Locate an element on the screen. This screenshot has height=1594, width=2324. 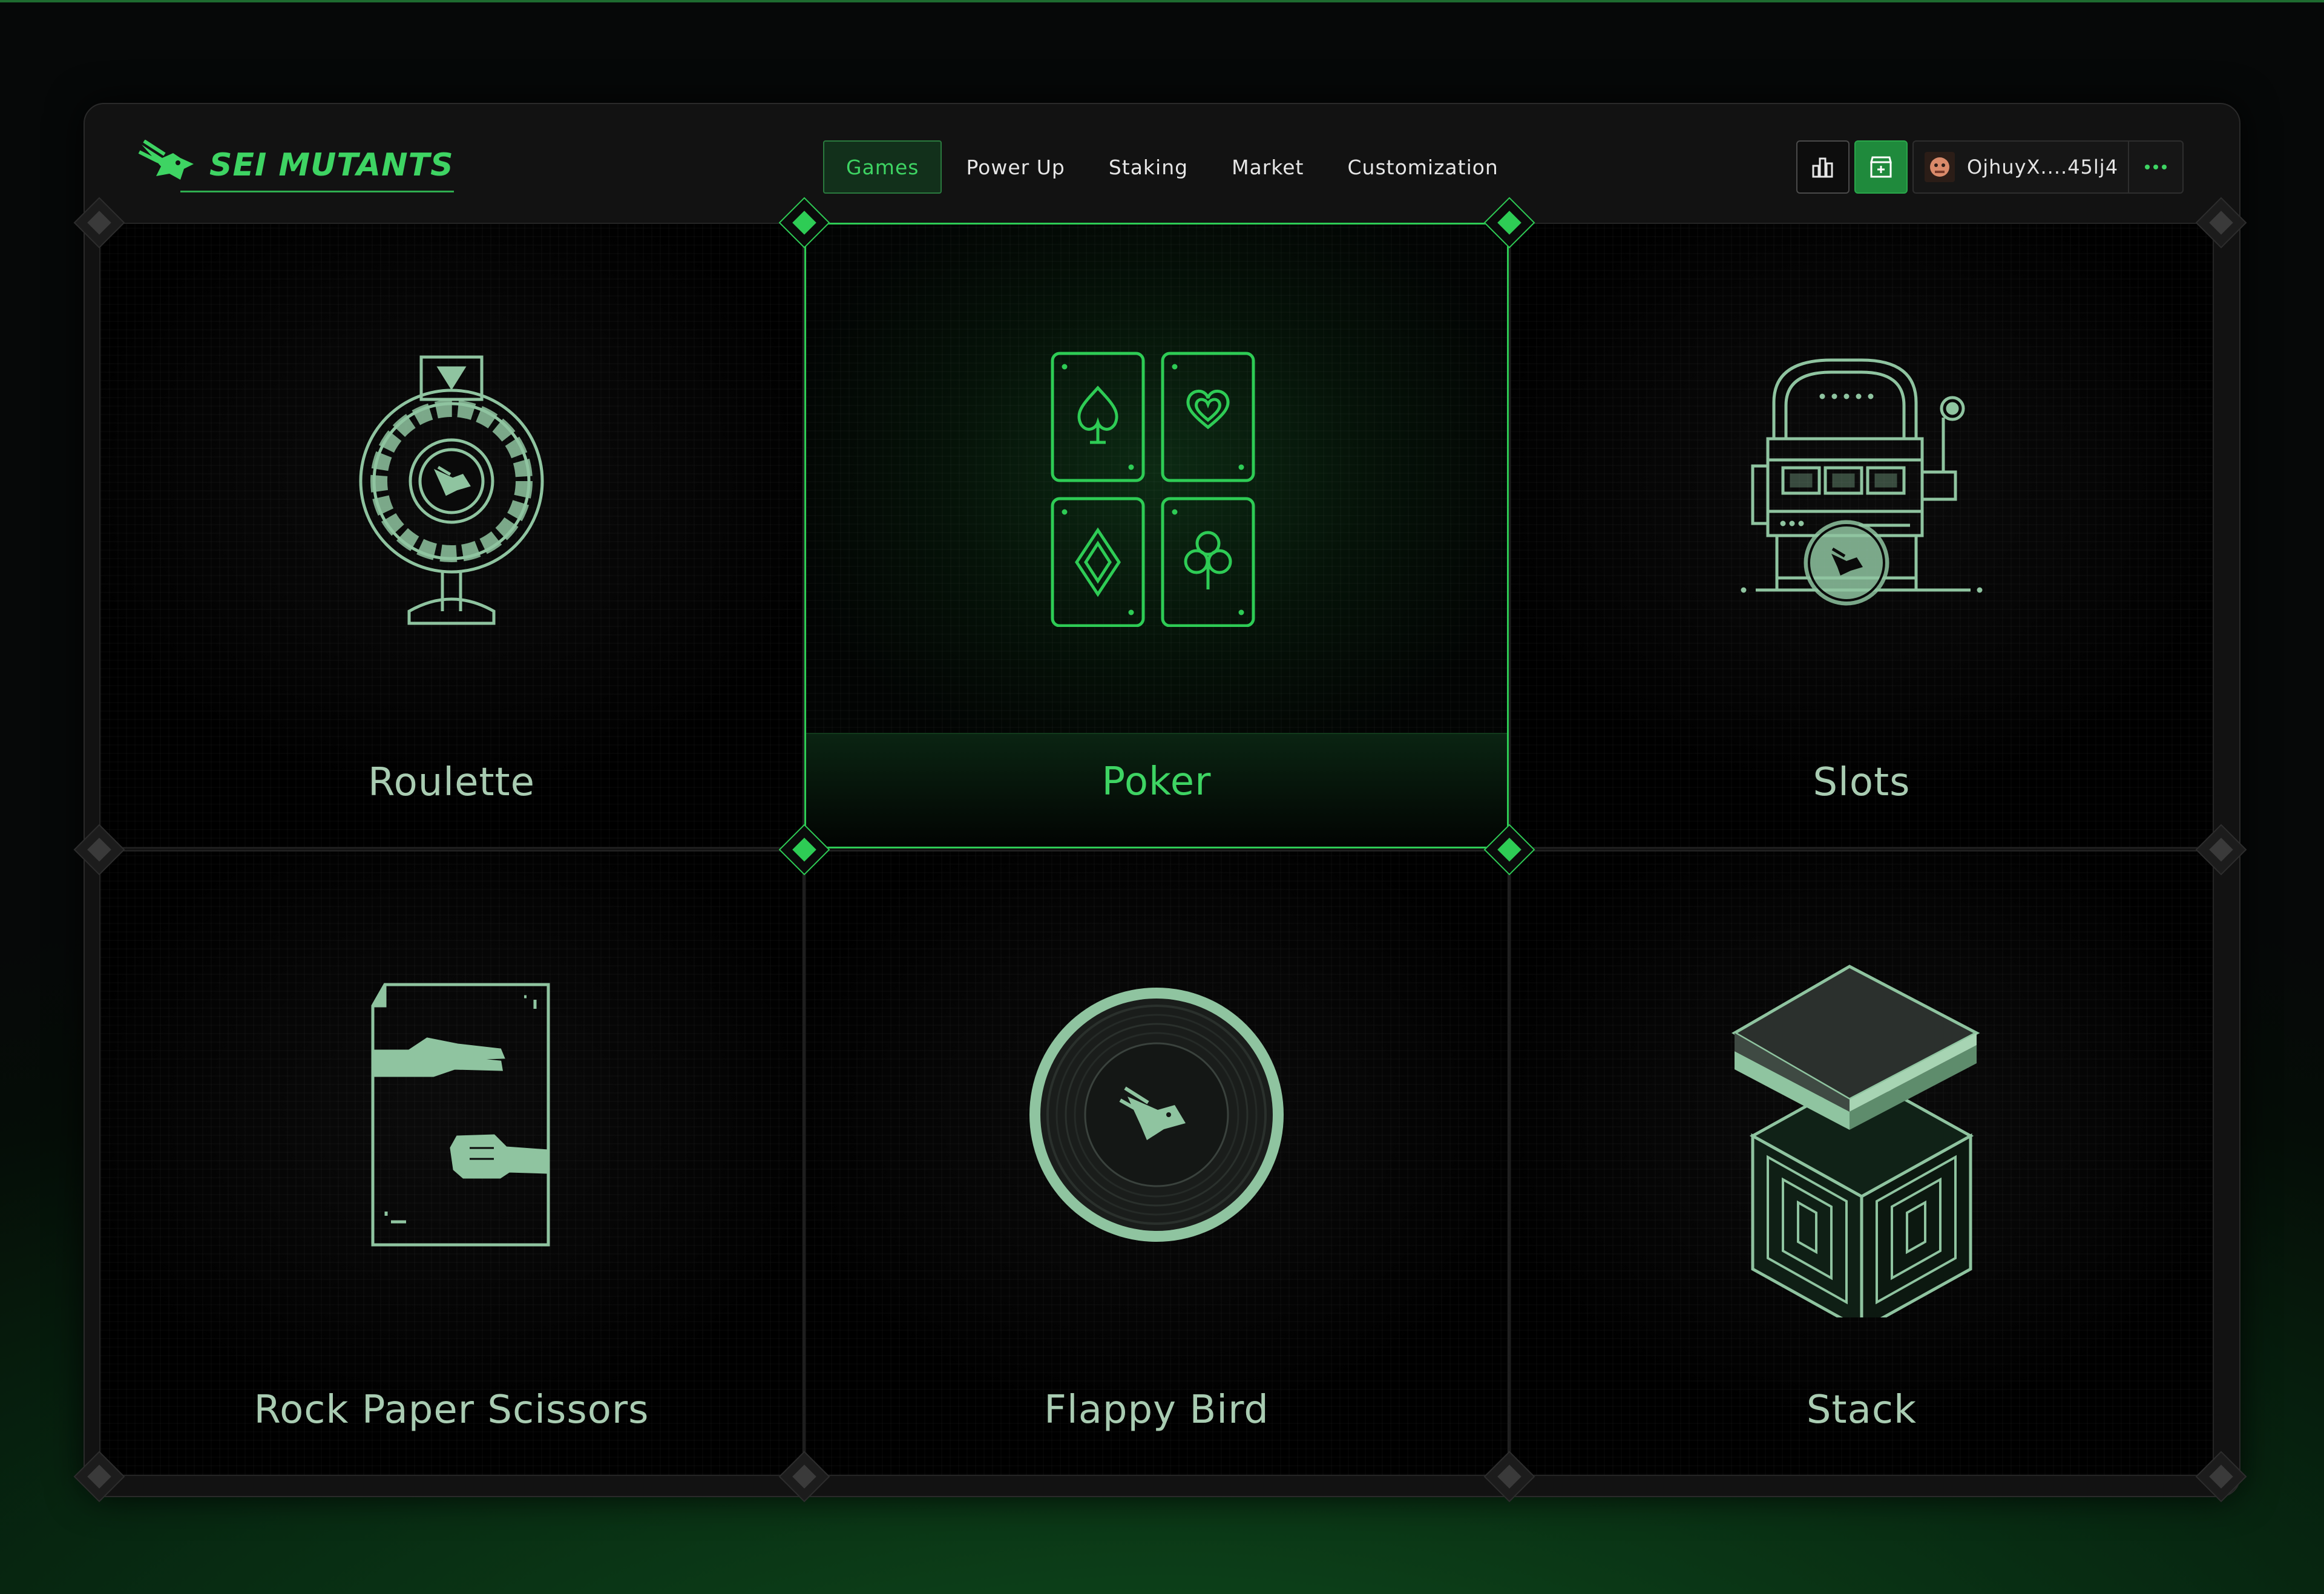
leaderboard-button is located at coordinates (1823, 167).